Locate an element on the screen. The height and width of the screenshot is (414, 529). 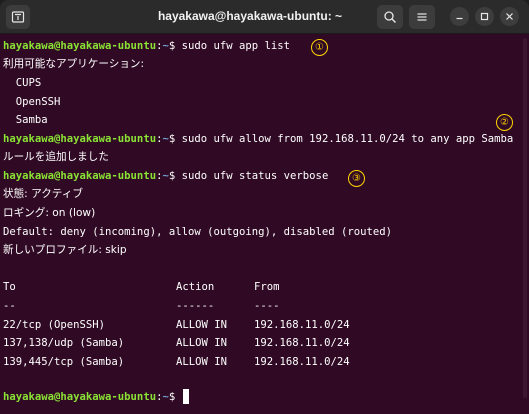
table-row-to: 22/tcp (OpenSSH) is located at coordinates (54, 325).